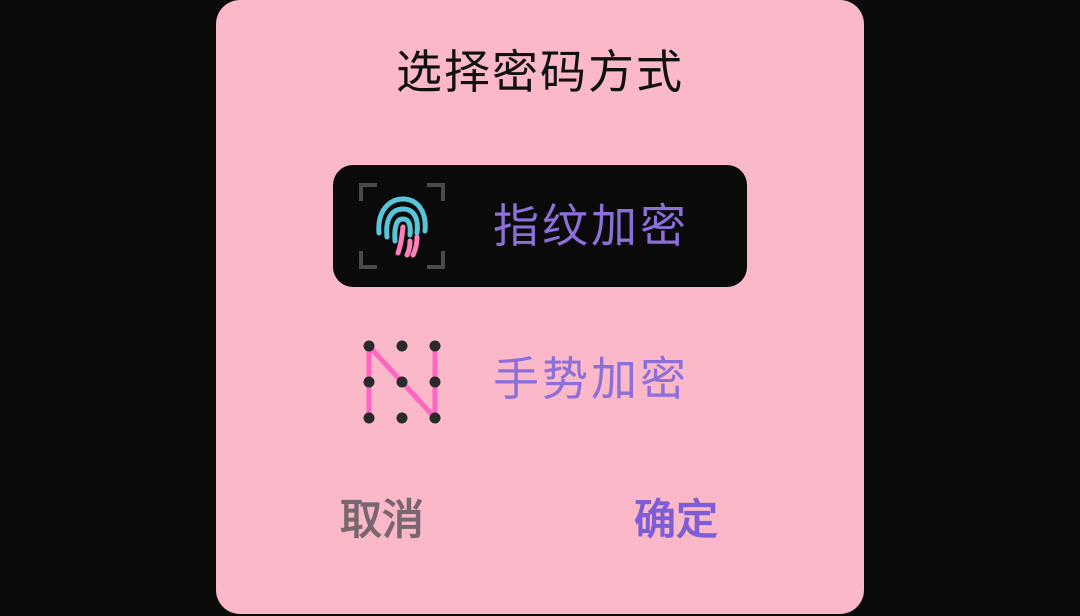 This screenshot has height=616, width=1080. What do you see at coordinates (382, 520) in the screenshot?
I see `cancel-button: 取消` at bounding box center [382, 520].